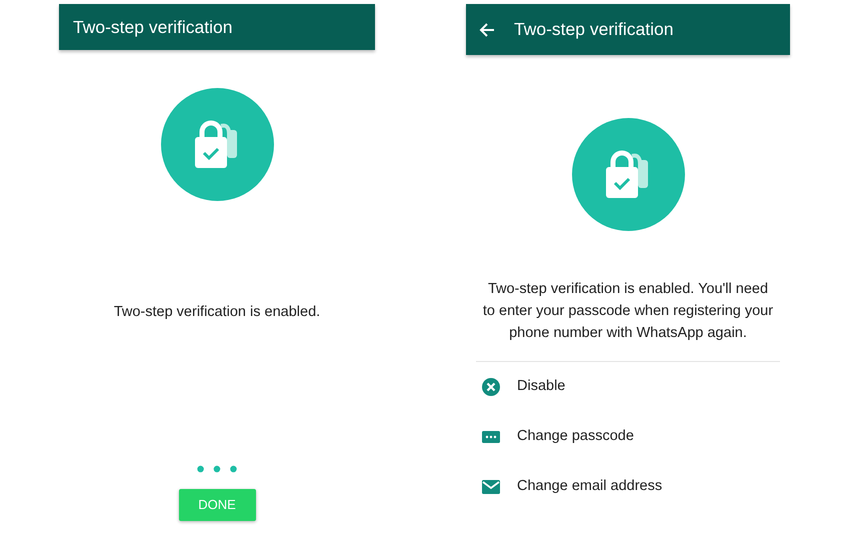 The width and height of the screenshot is (850, 550). I want to click on status-message: Two-step verification is enabled. You'll need to enter your passcode when registering your phone number with WhatsApp again., so click(628, 311).